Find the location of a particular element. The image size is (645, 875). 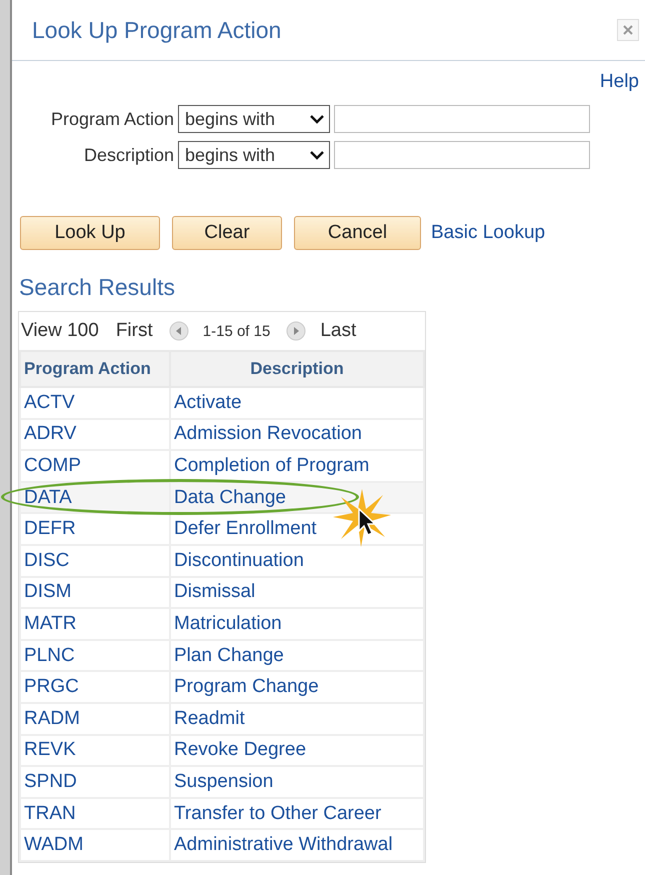

next-icon is located at coordinates (296, 331).